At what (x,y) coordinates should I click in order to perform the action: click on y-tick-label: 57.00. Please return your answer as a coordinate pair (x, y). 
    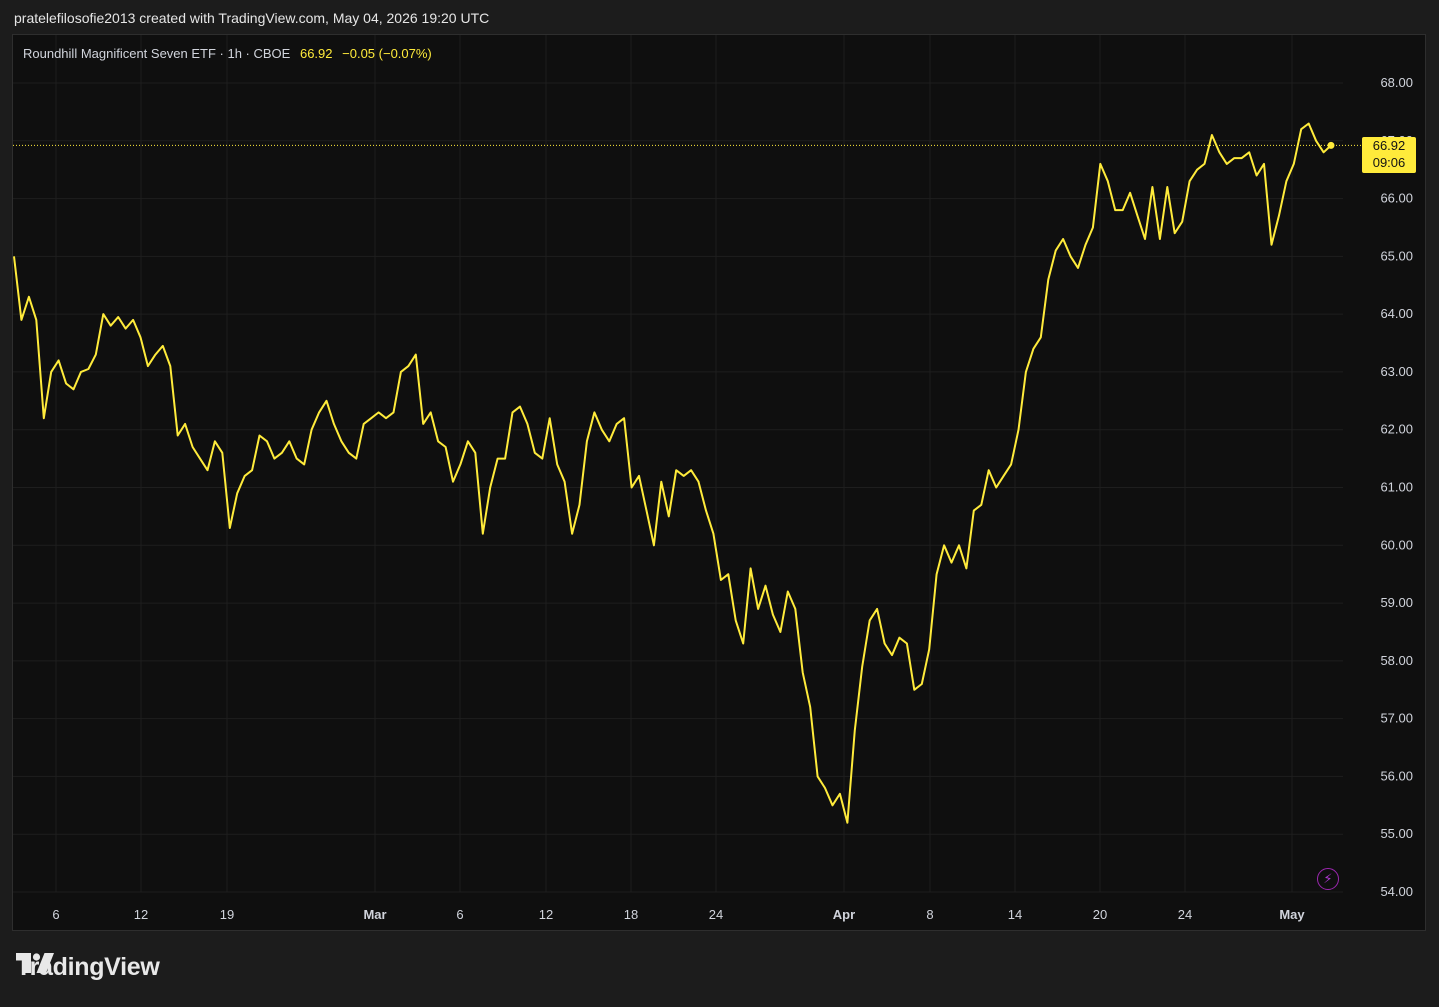
    Looking at the image, I should click on (1396, 718).